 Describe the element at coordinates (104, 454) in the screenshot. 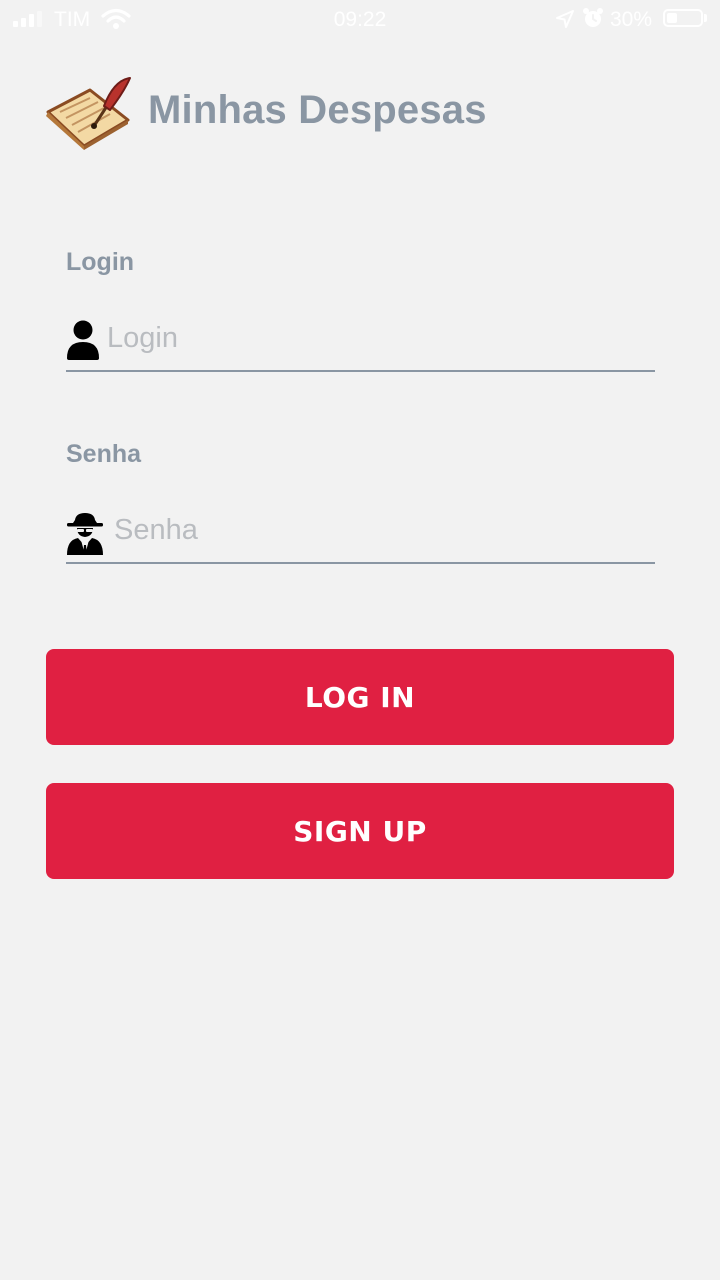

I see `password-label: Senha` at that location.